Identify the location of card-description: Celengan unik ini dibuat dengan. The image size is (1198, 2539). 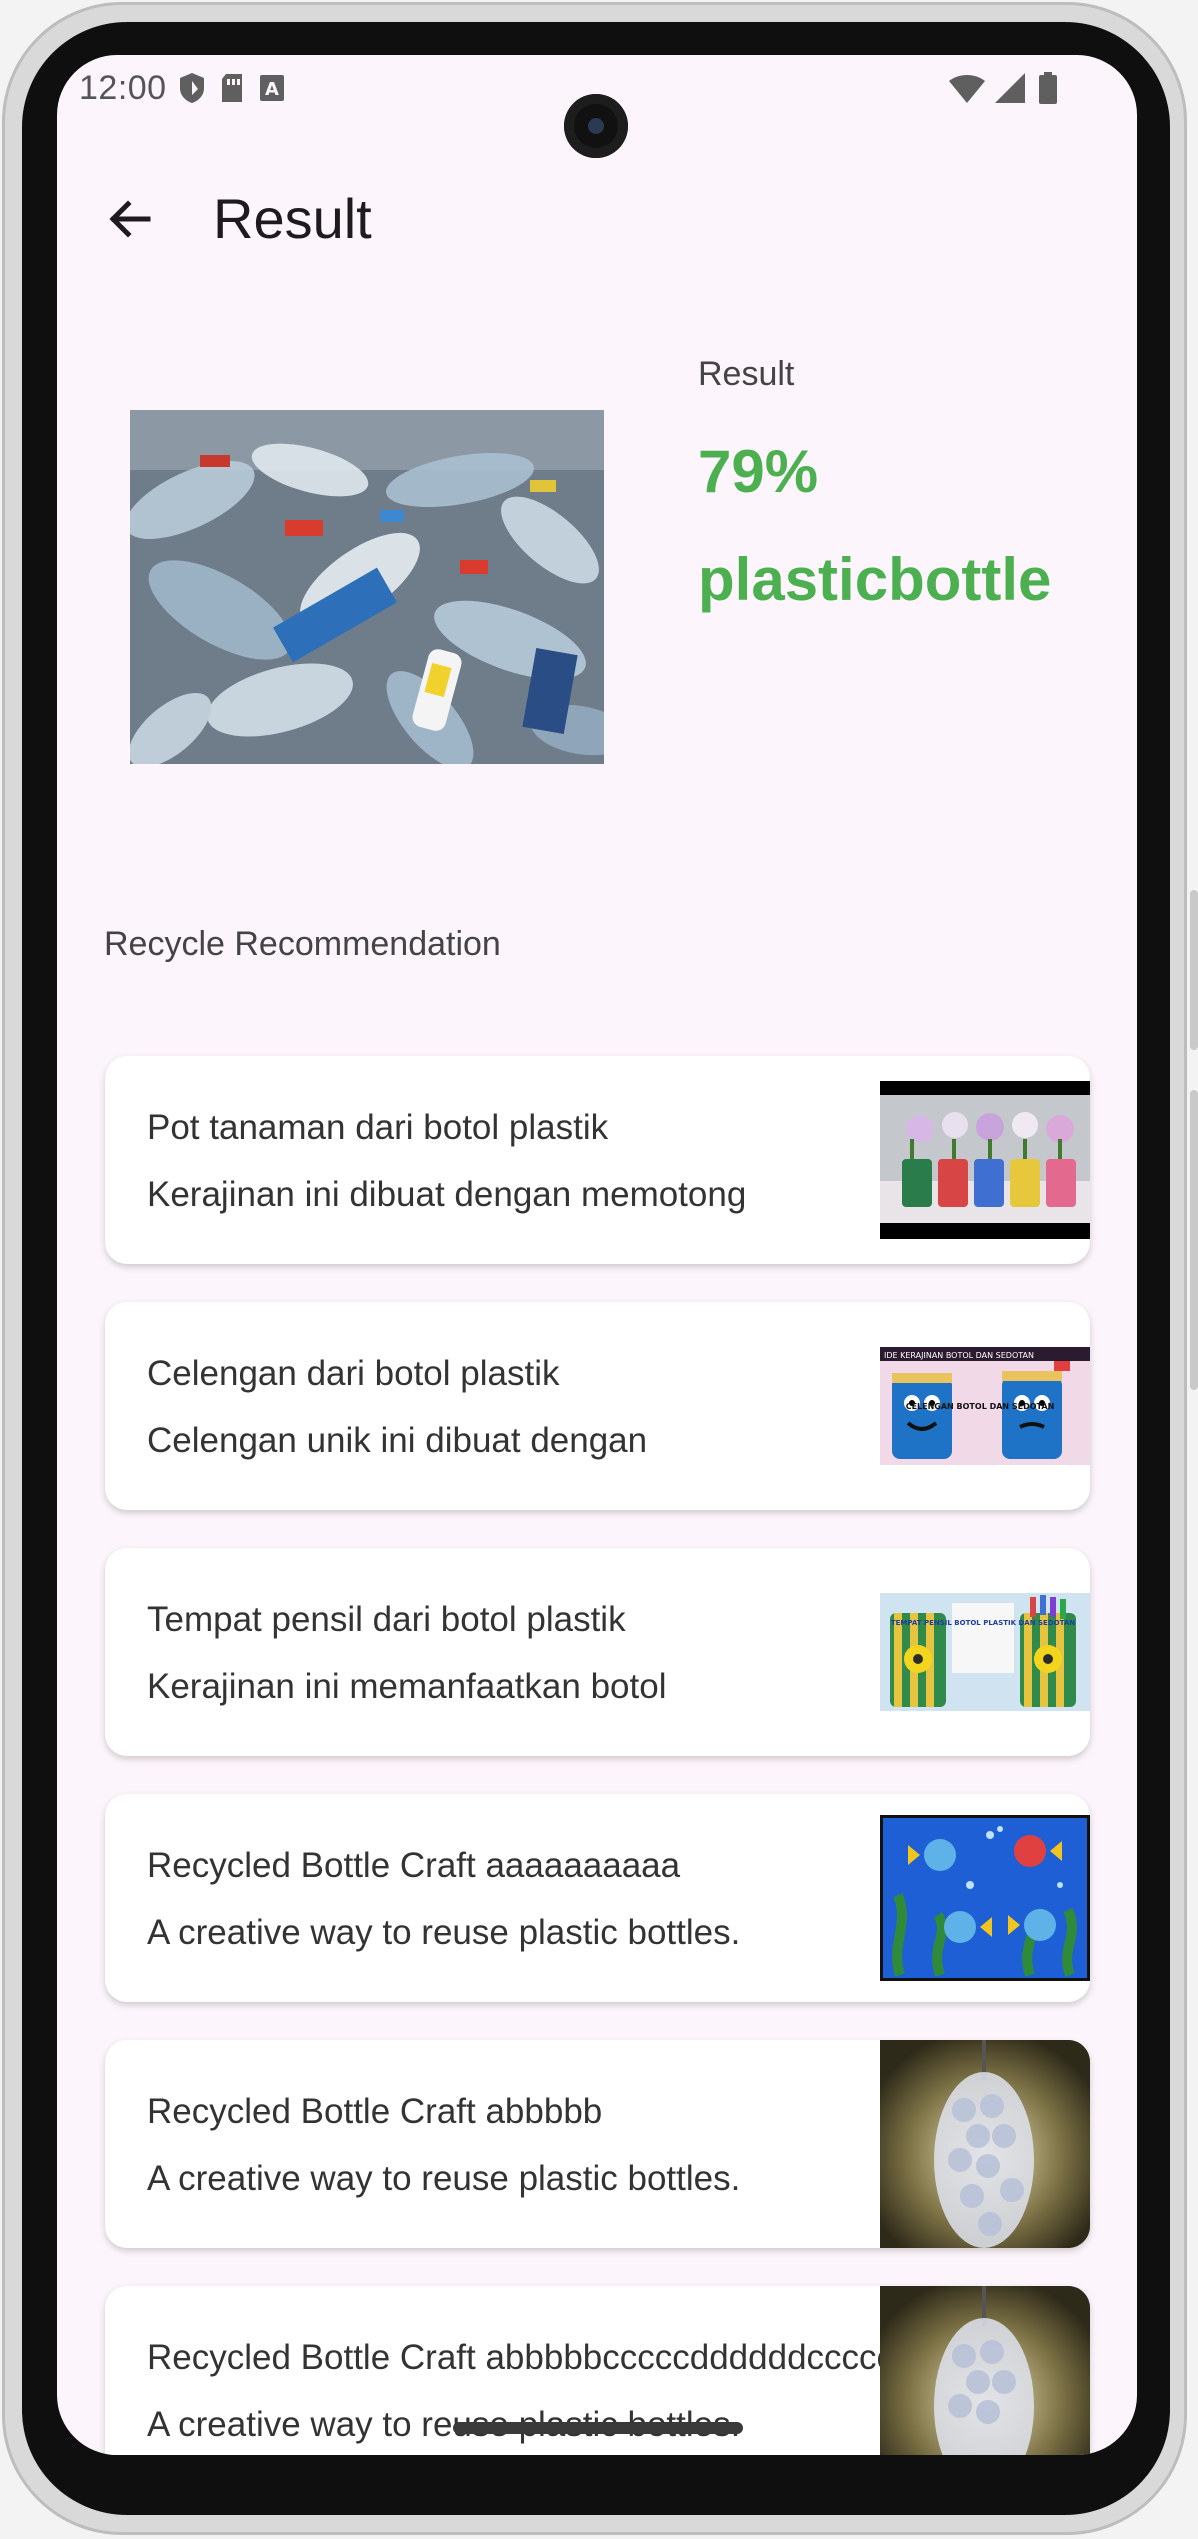
(397, 1440).